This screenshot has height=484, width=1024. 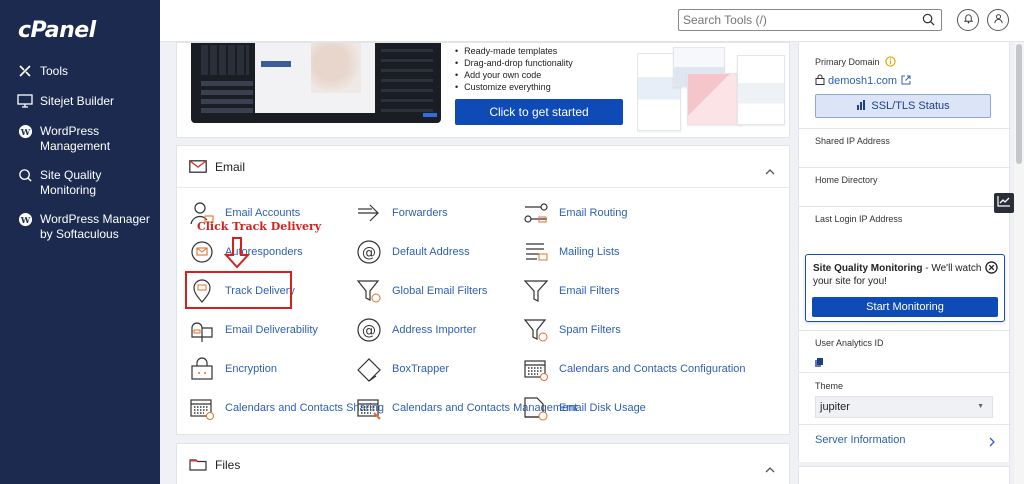 I want to click on files-section: Files, so click(x=483, y=463).